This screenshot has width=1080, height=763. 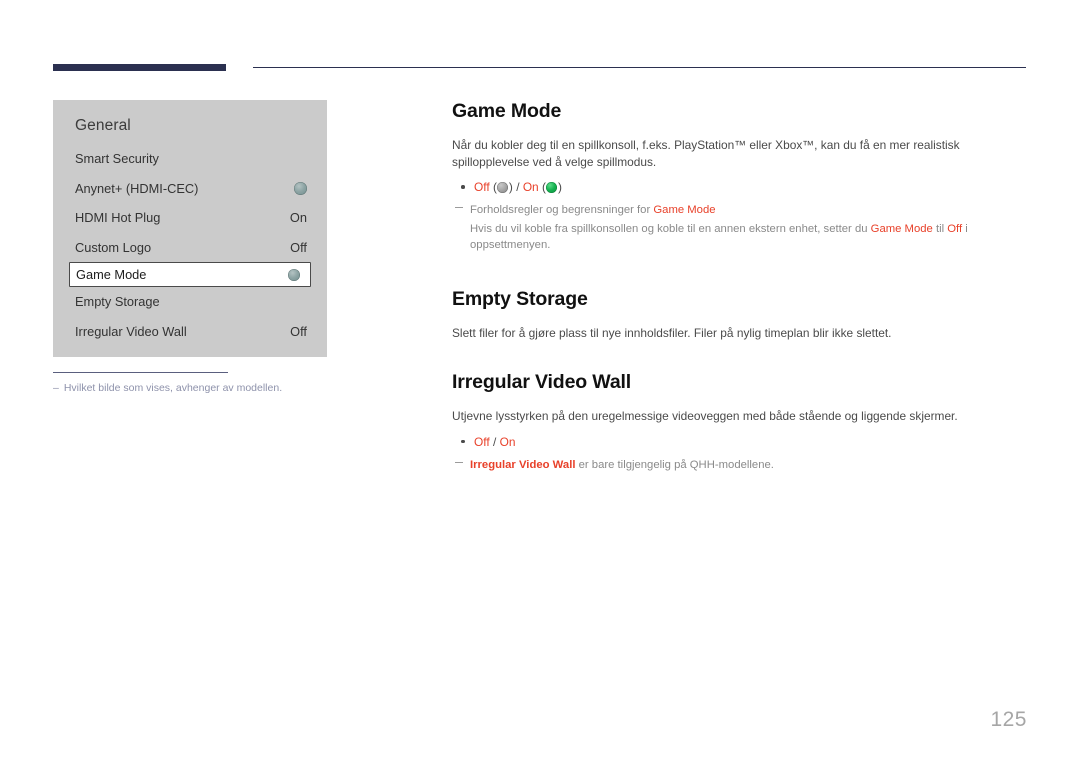 What do you see at coordinates (139, 67) in the screenshot?
I see `header-accent-bar` at bounding box center [139, 67].